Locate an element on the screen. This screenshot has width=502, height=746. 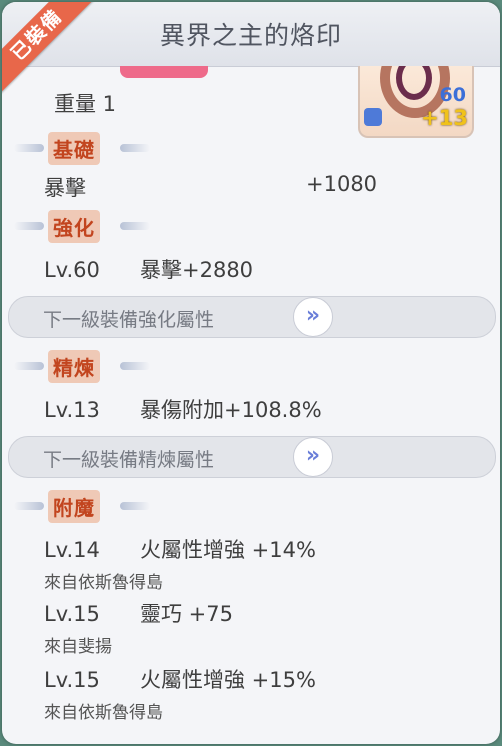
next-refine-bar: 下一級裝備精煉屬性 » is located at coordinates (252, 457).